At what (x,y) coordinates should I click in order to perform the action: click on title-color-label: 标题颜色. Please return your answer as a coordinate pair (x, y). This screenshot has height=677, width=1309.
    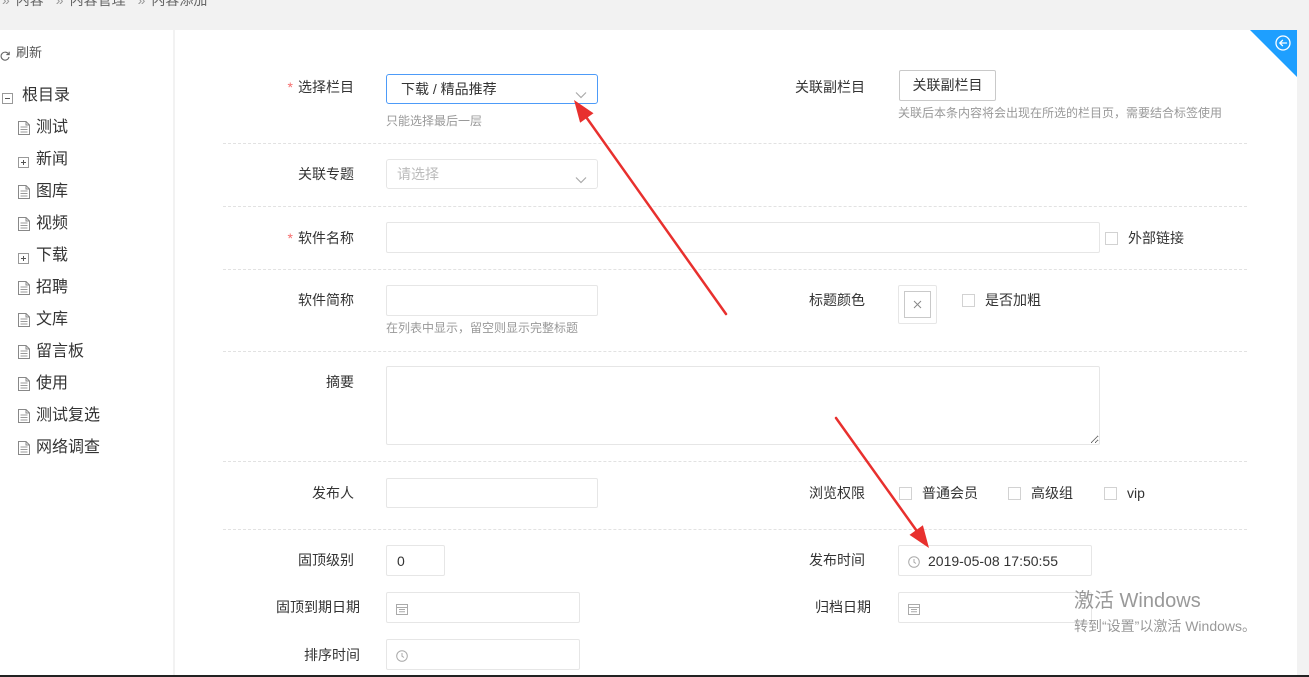
    Looking at the image, I should click on (837, 300).